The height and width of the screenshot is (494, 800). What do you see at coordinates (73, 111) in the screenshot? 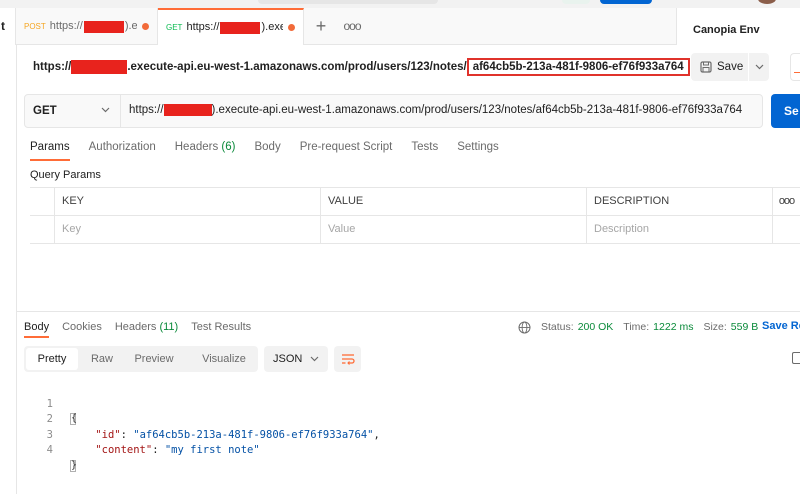
I see `method-select: GET` at bounding box center [73, 111].